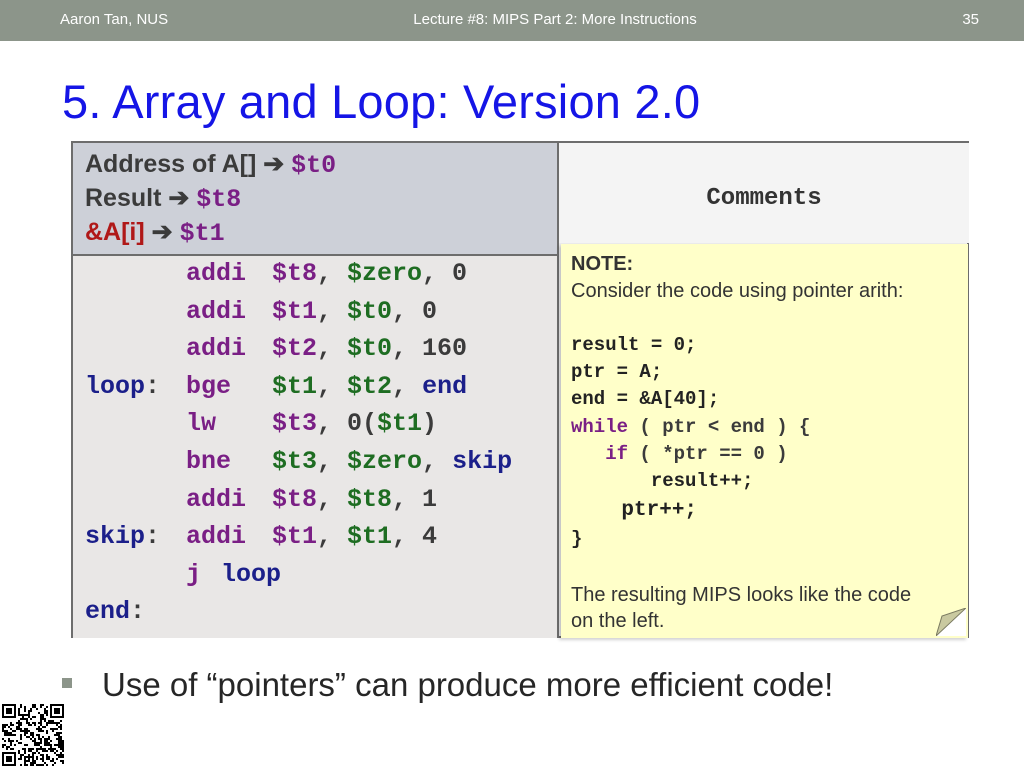  Describe the element at coordinates (370, 349) in the screenshot. I see `code-operands: $t2, $t0, 160` at that location.